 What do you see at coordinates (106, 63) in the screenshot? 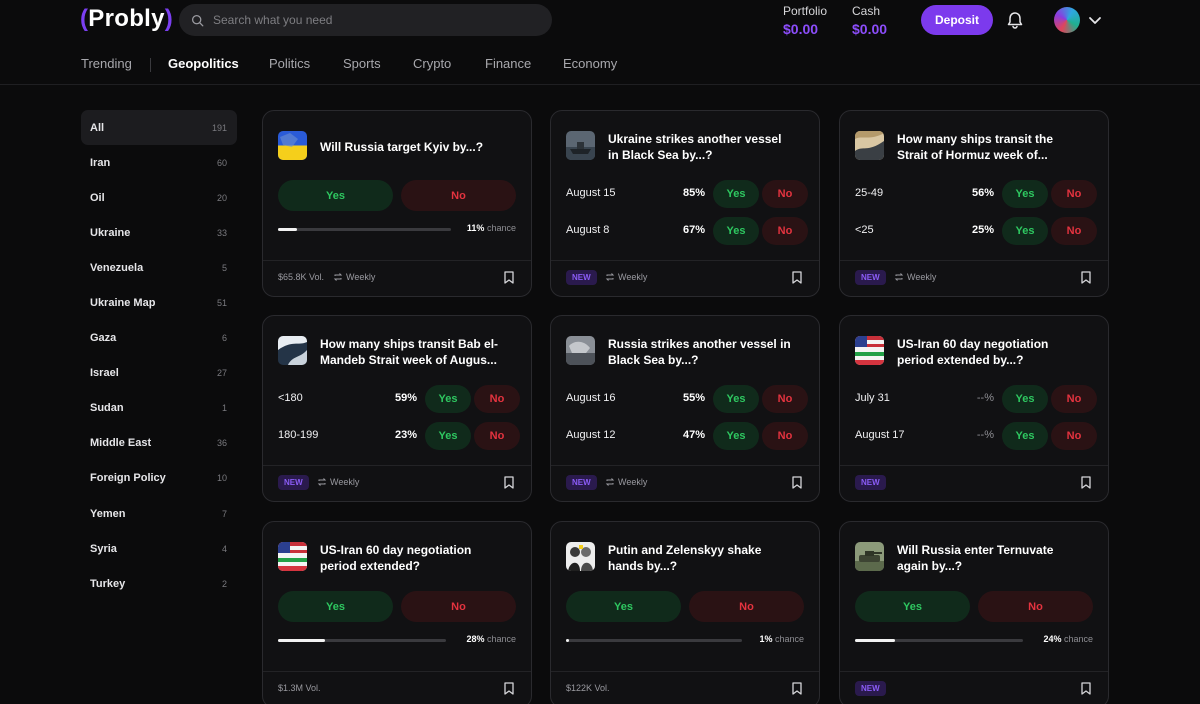
I see `tab-trending: Trending` at bounding box center [106, 63].